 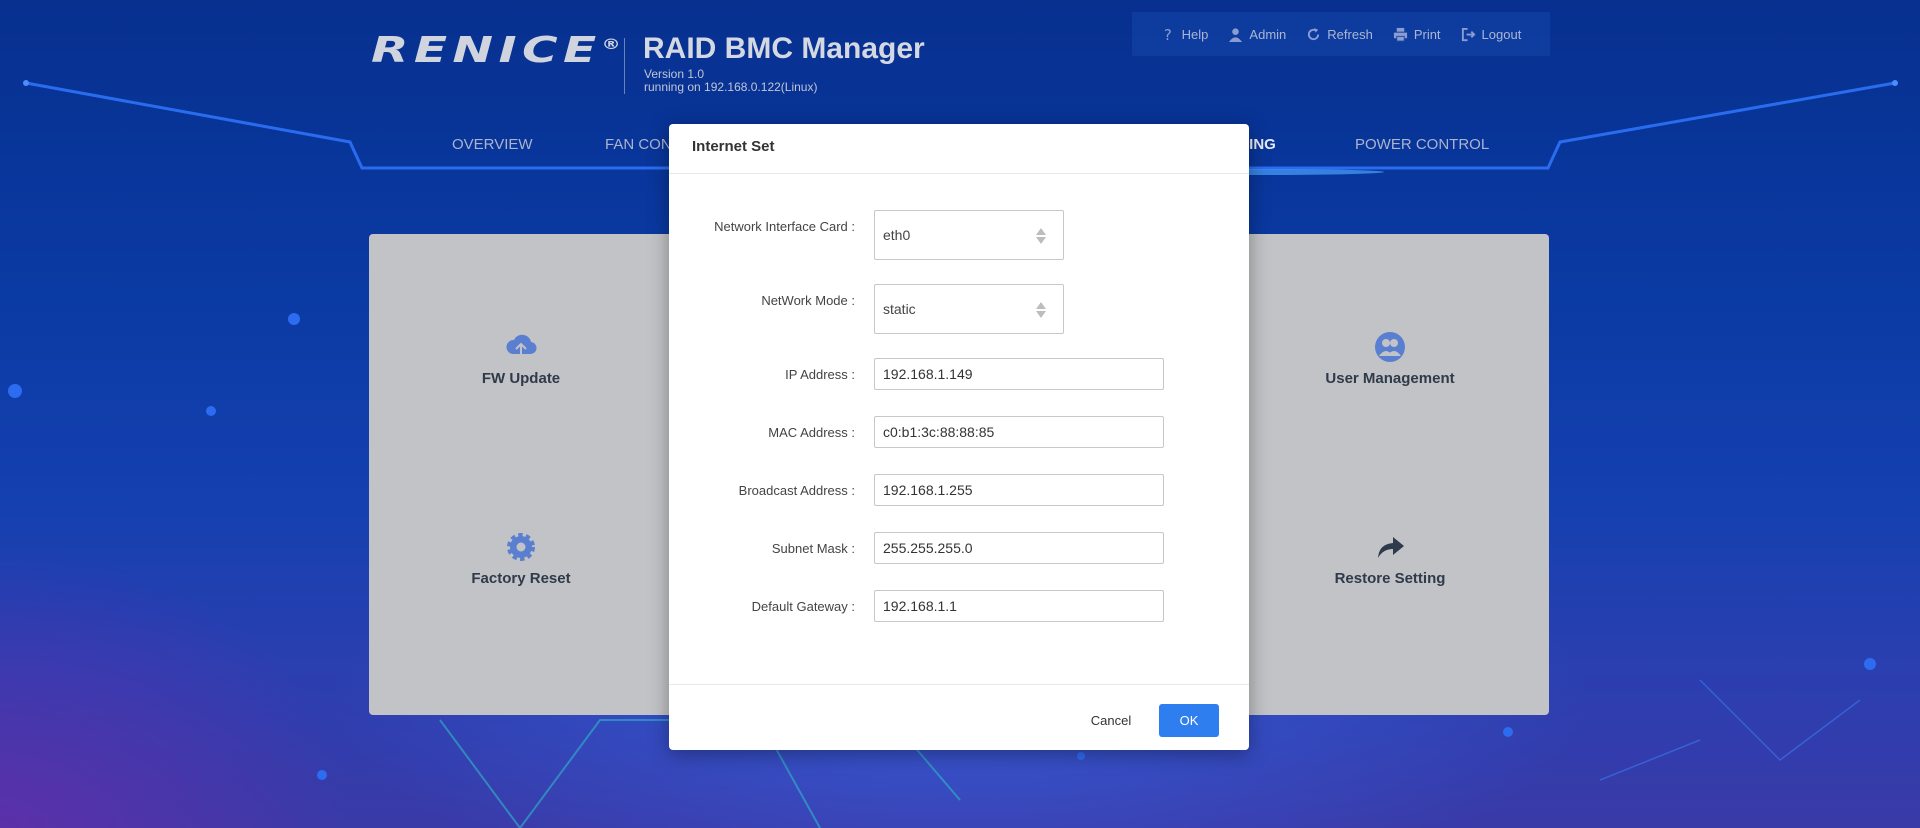 I want to click on default-gateway-input, so click(x=1019, y=606).